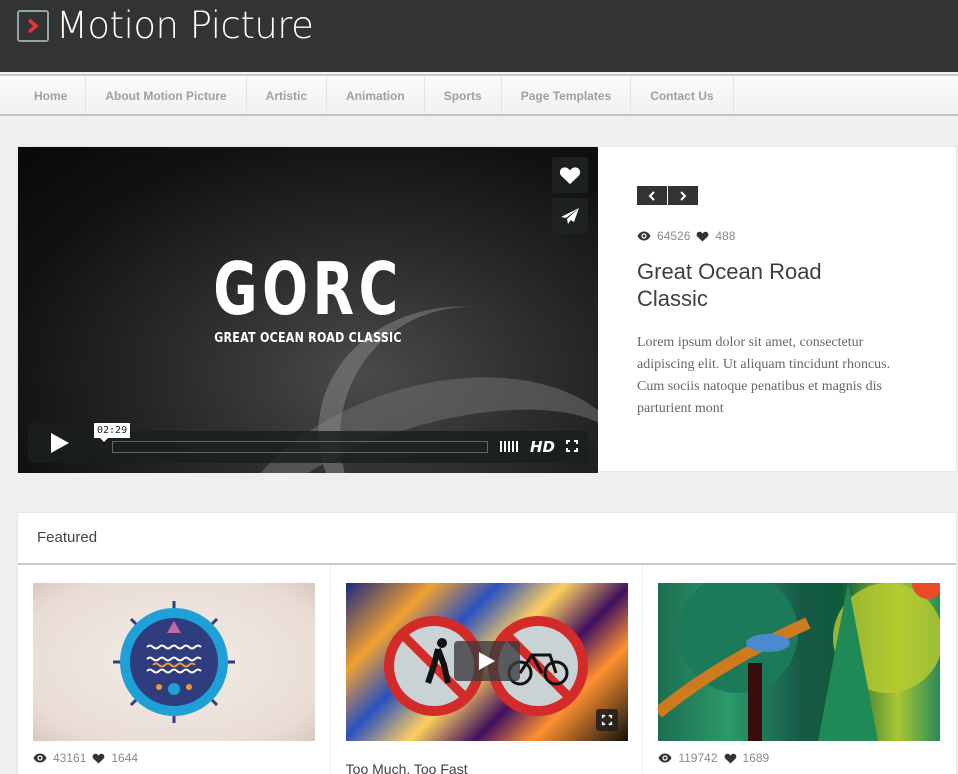  I want to click on time-tooltip: 02:29, so click(112, 432).